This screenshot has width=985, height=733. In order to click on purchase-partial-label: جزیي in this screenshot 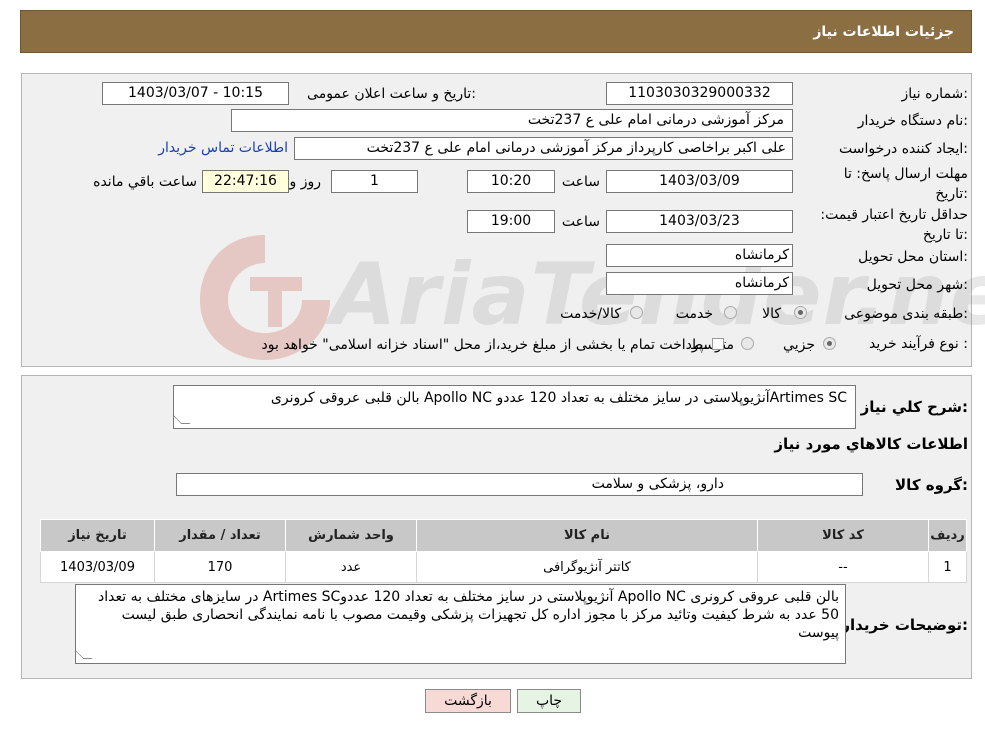, I will do `click(799, 345)`.